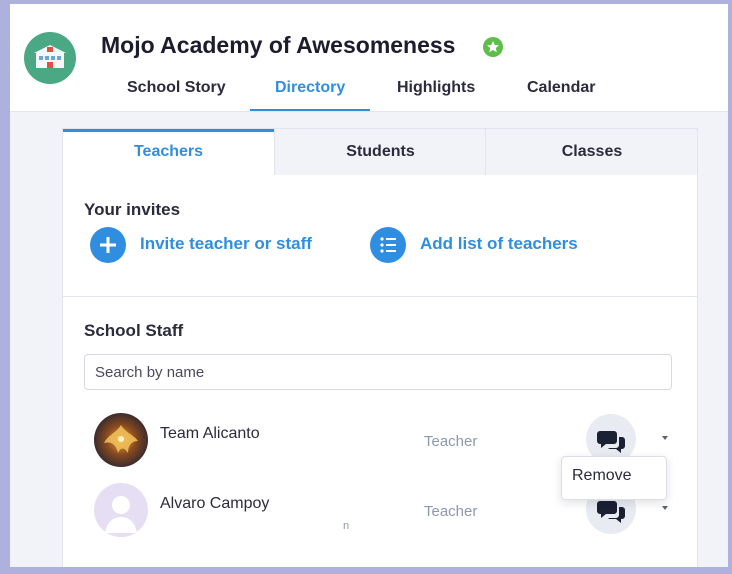  What do you see at coordinates (436, 88) in the screenshot?
I see `tab-highlights: Highlights` at bounding box center [436, 88].